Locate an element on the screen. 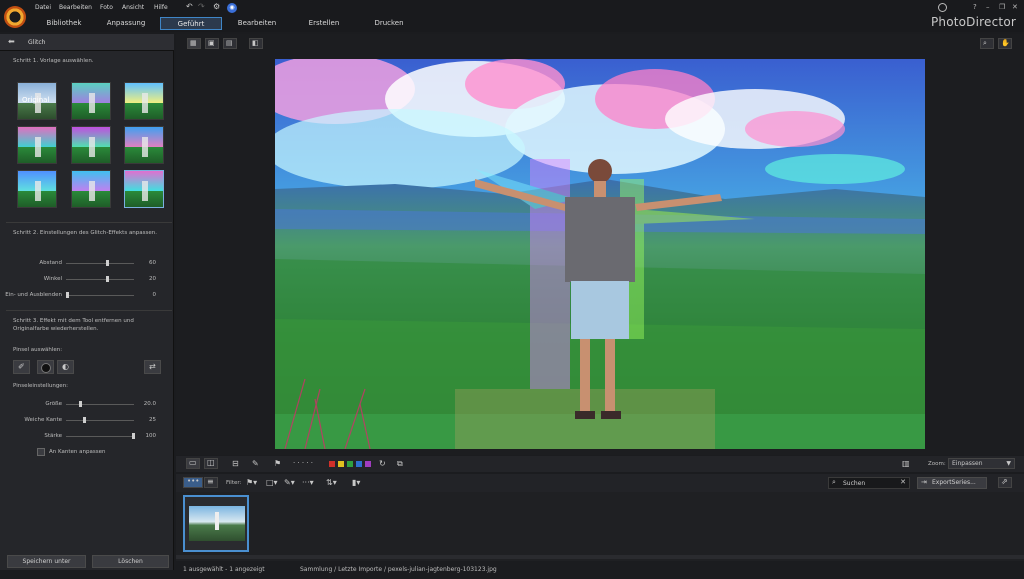  single-view-button: ▭ is located at coordinates (193, 463).